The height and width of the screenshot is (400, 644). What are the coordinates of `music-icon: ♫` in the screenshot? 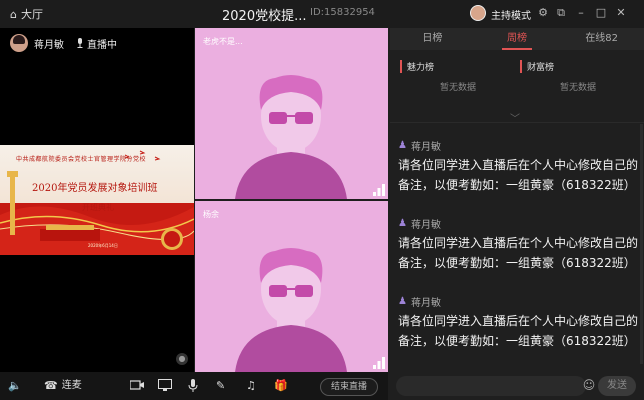 It's located at (251, 386).